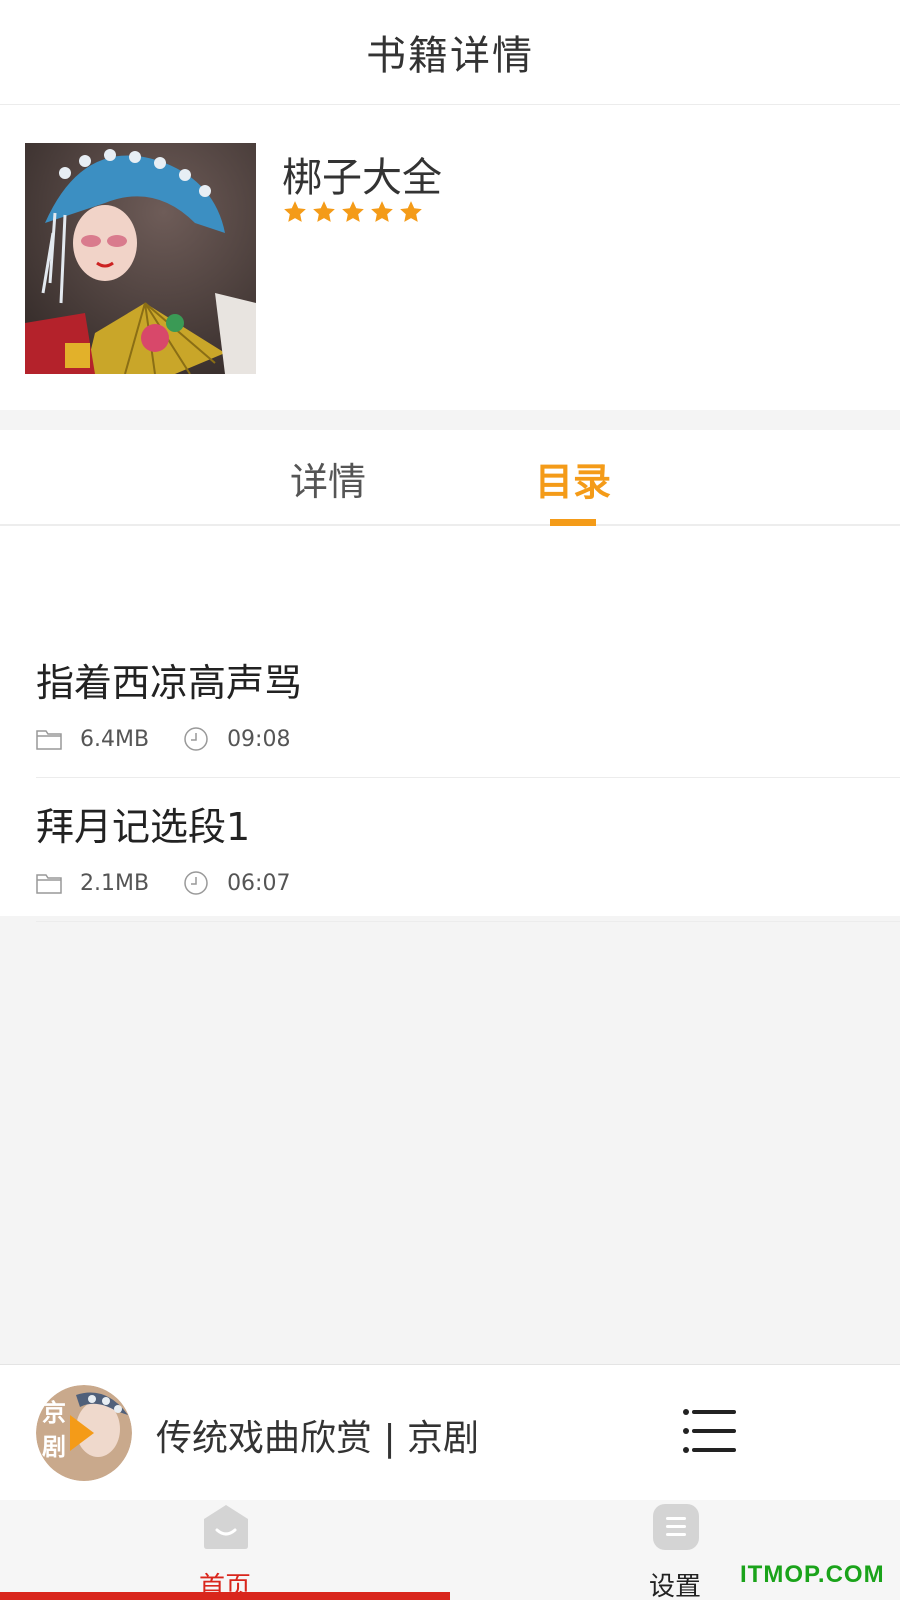 Image resolution: width=900 pixels, height=1600 pixels. What do you see at coordinates (163, 739) in the screenshot?
I see `track-meta: 6.4MB 09:08` at bounding box center [163, 739].